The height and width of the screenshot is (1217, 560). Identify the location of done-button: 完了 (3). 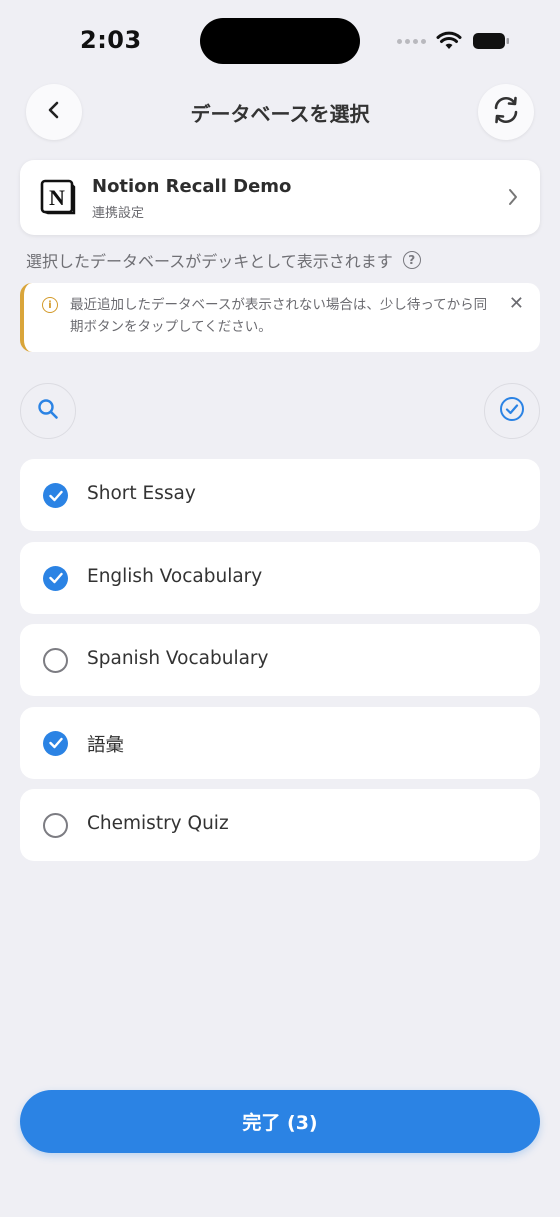
(280, 1121).